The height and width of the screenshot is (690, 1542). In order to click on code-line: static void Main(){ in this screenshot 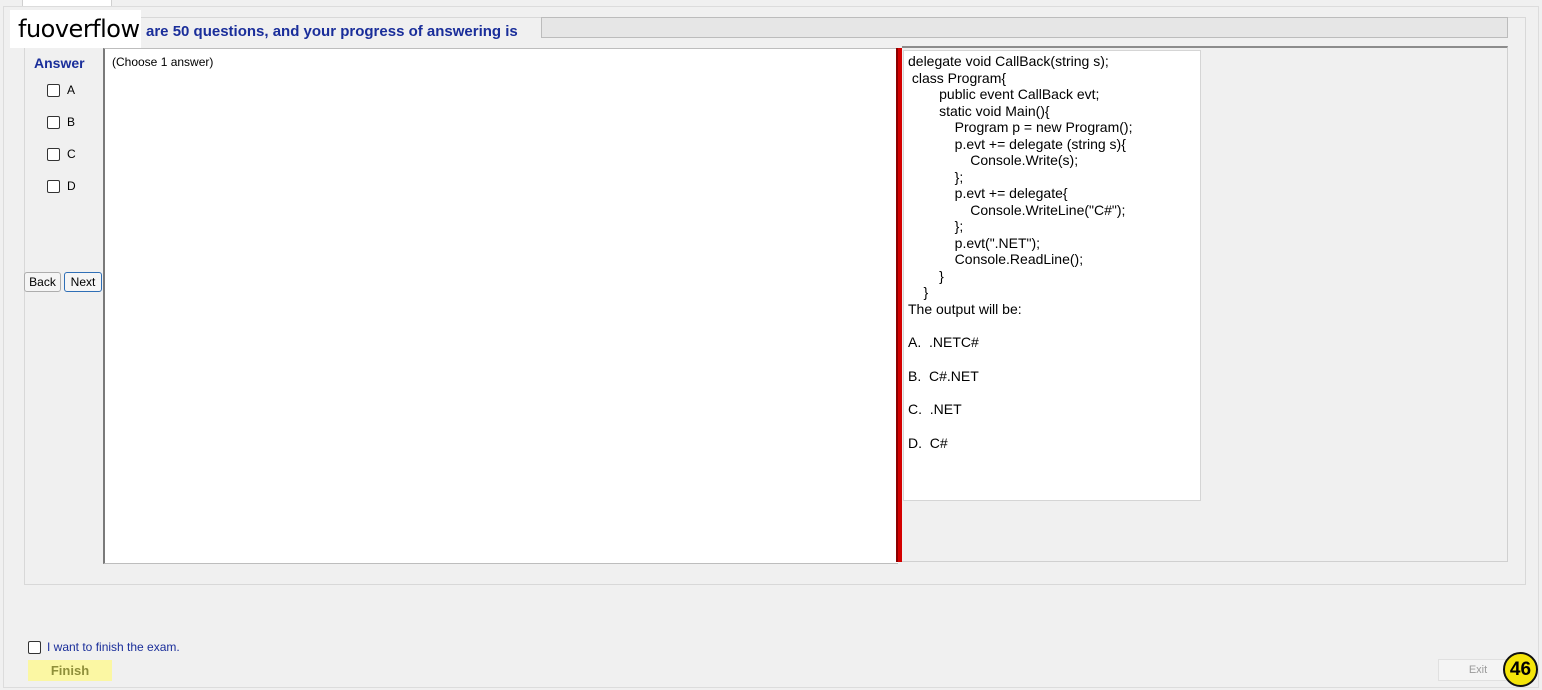, I will do `click(979, 110)`.